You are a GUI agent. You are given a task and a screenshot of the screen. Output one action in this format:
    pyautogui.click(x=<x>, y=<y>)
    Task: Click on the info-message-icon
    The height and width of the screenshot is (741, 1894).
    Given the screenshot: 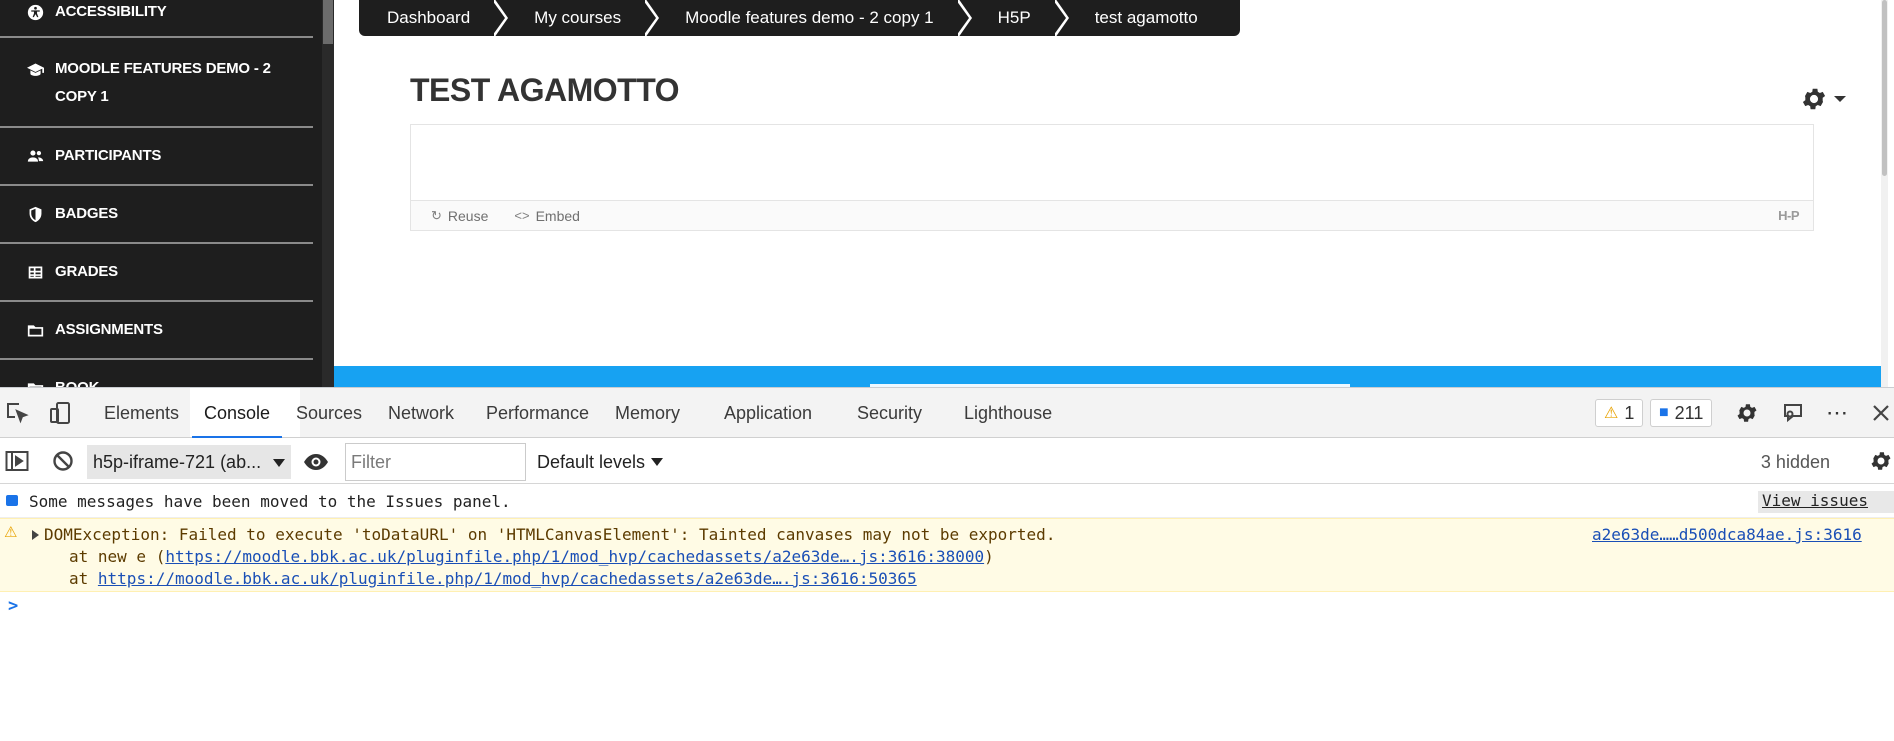 What is the action you would take?
    pyautogui.click(x=12, y=500)
    